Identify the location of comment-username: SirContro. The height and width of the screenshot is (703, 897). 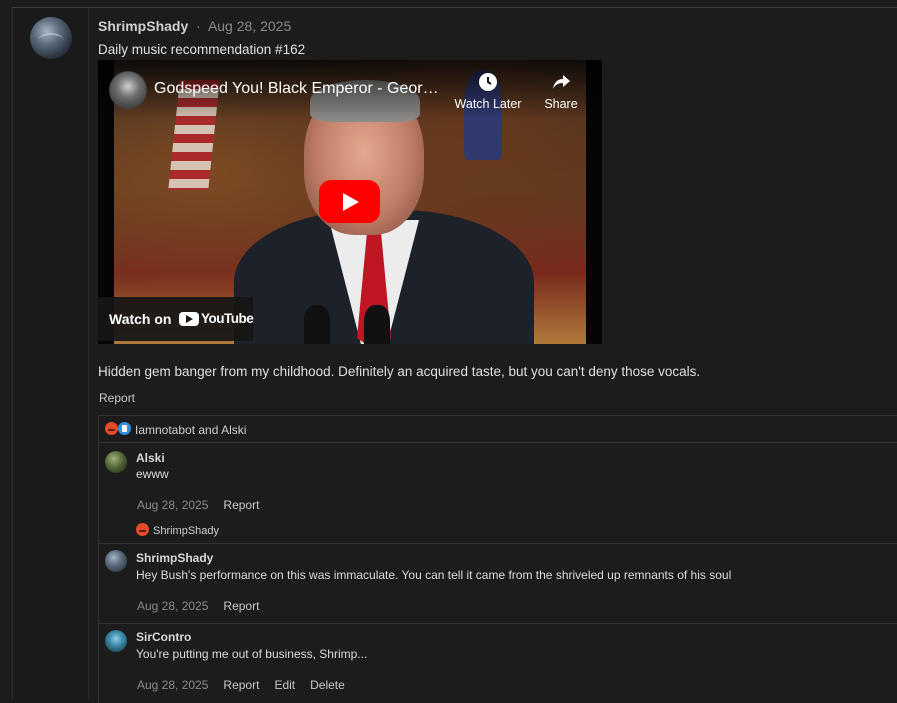
(163, 637).